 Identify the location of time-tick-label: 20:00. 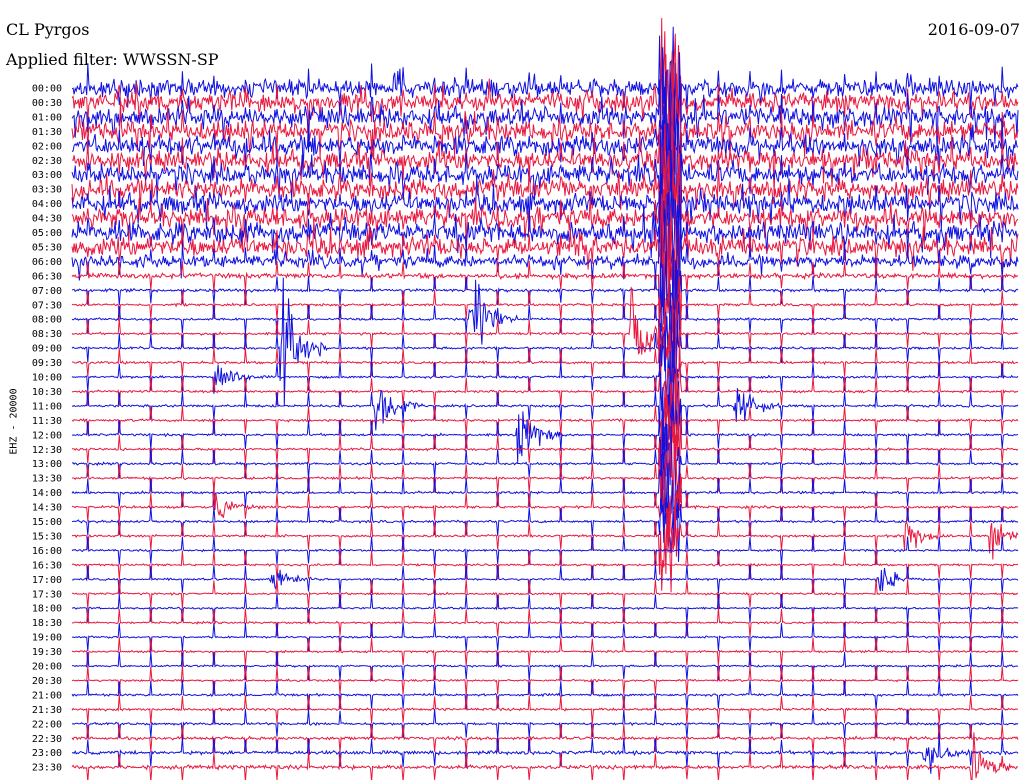
(47, 667).